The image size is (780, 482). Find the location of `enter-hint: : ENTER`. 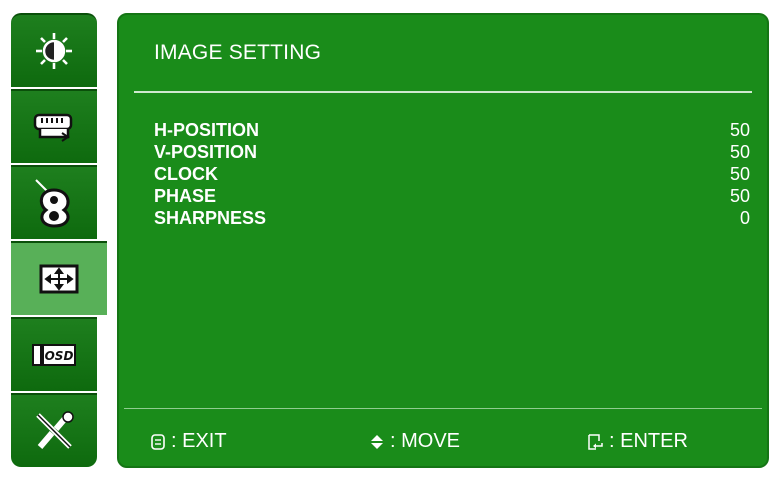

enter-hint: : ENTER is located at coordinates (637, 441).